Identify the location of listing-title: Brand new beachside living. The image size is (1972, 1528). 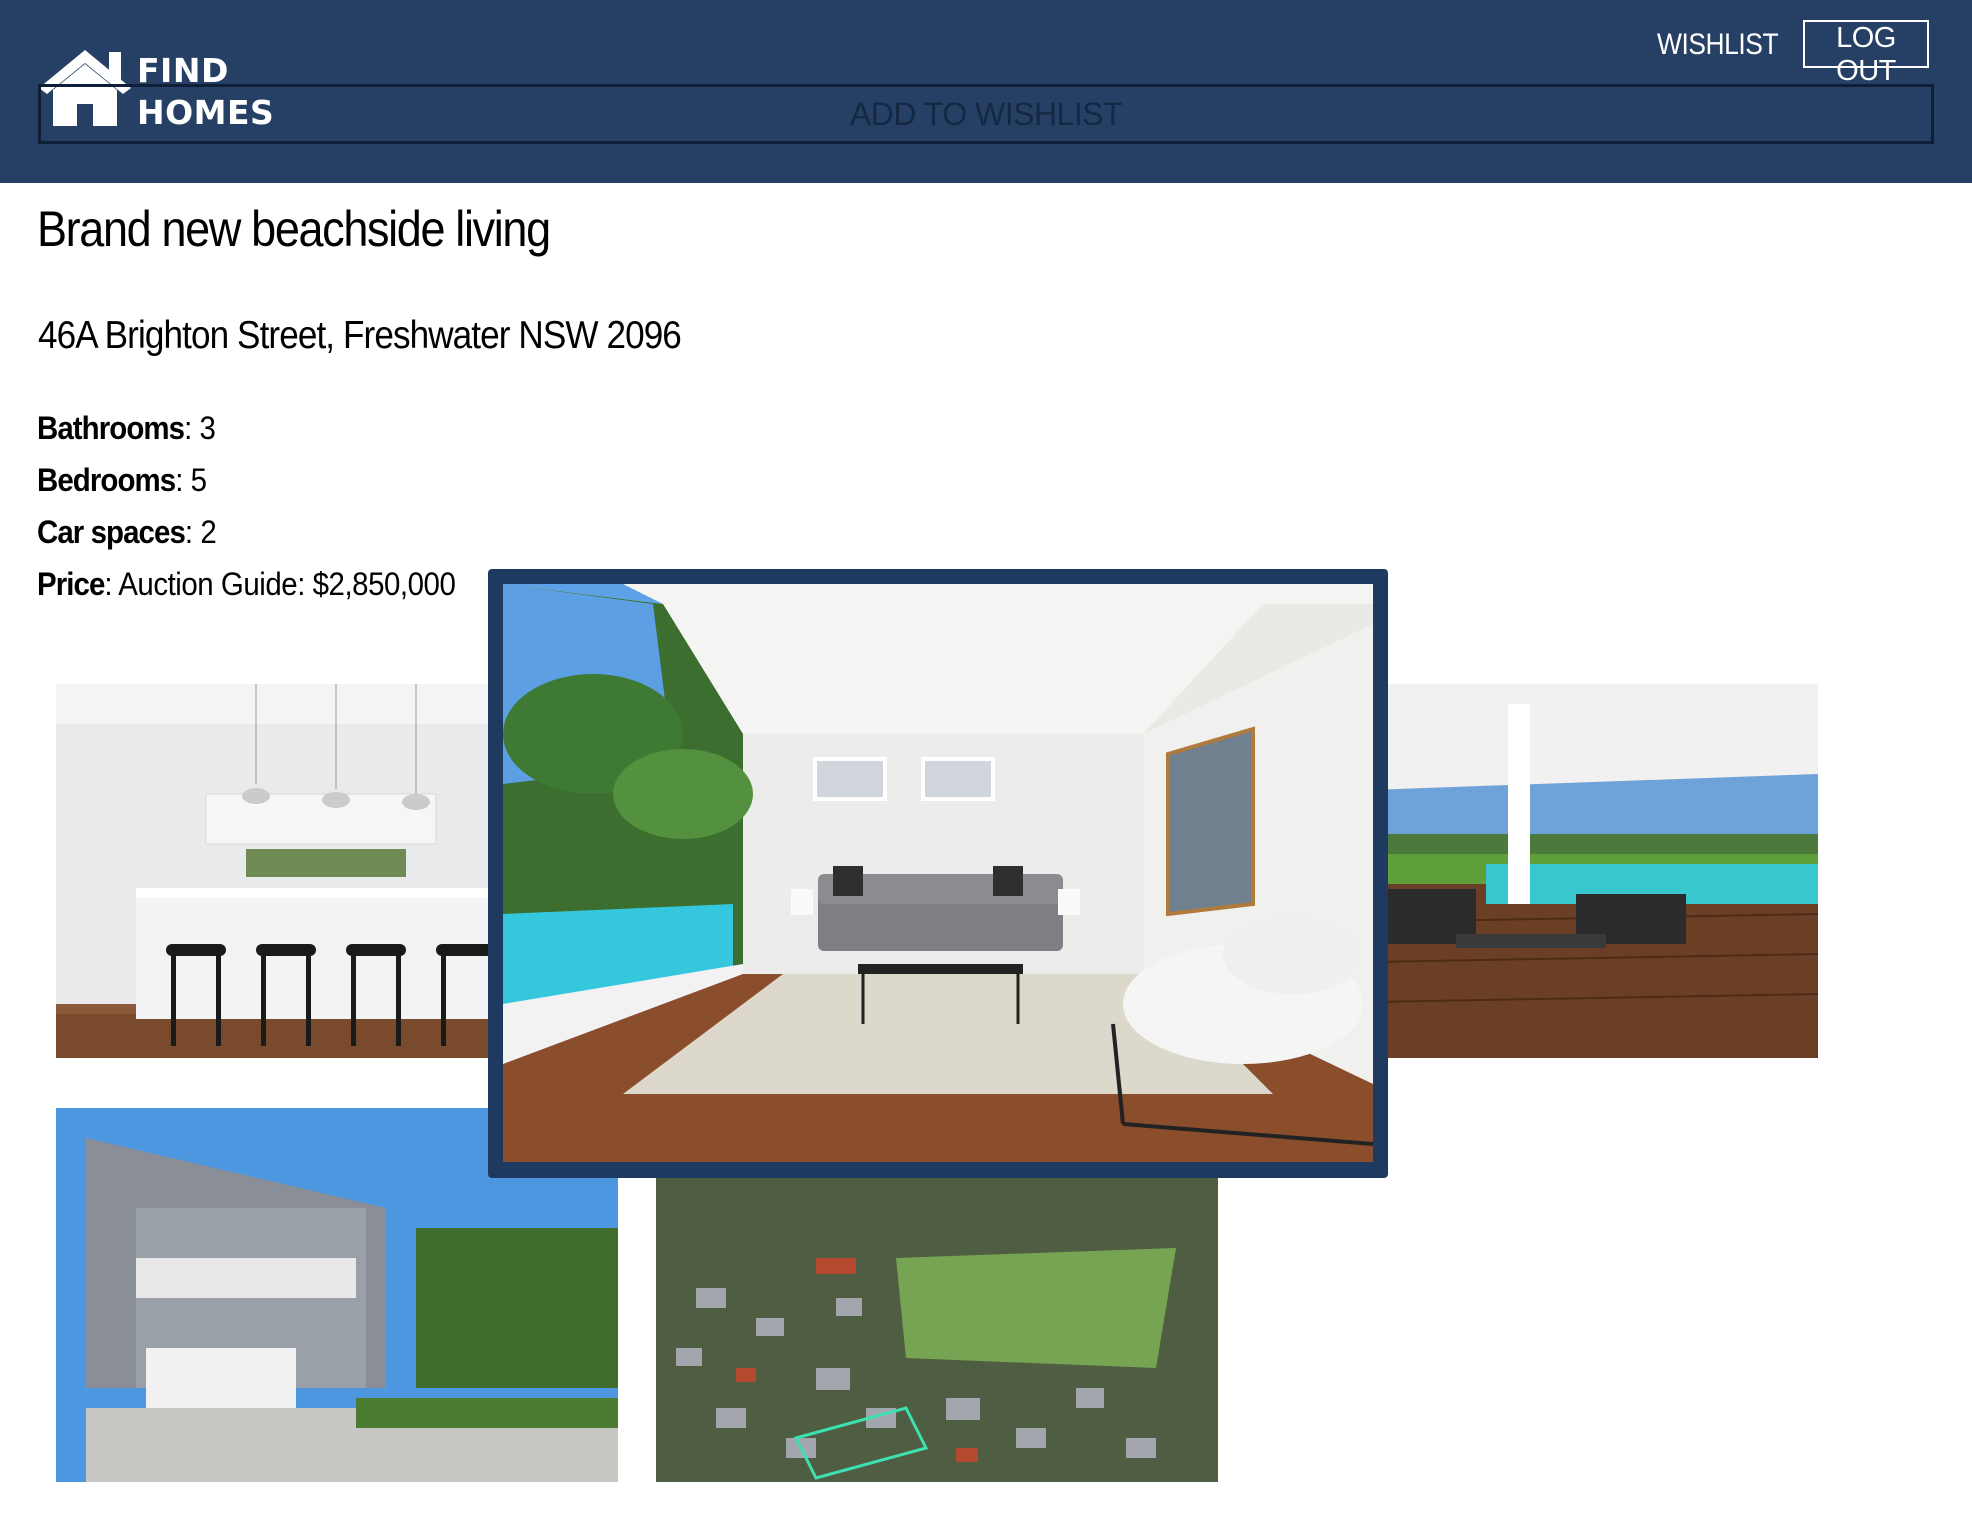
(294, 229).